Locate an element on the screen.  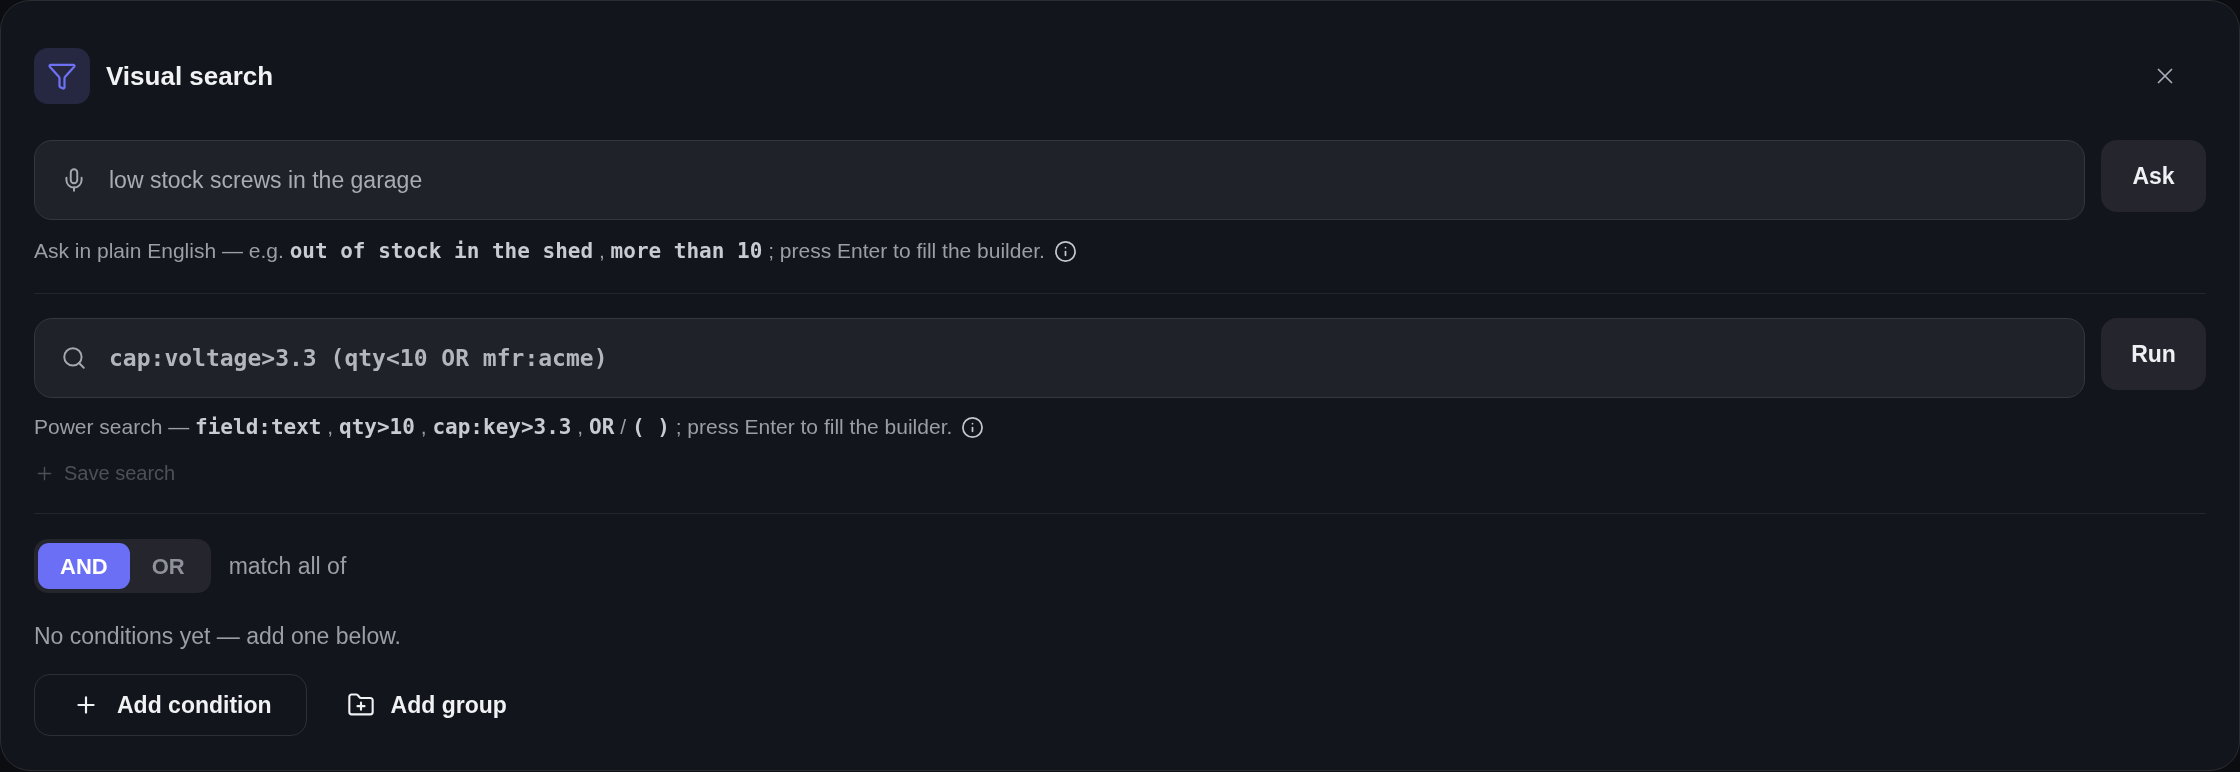
search-icon is located at coordinates (74, 358).